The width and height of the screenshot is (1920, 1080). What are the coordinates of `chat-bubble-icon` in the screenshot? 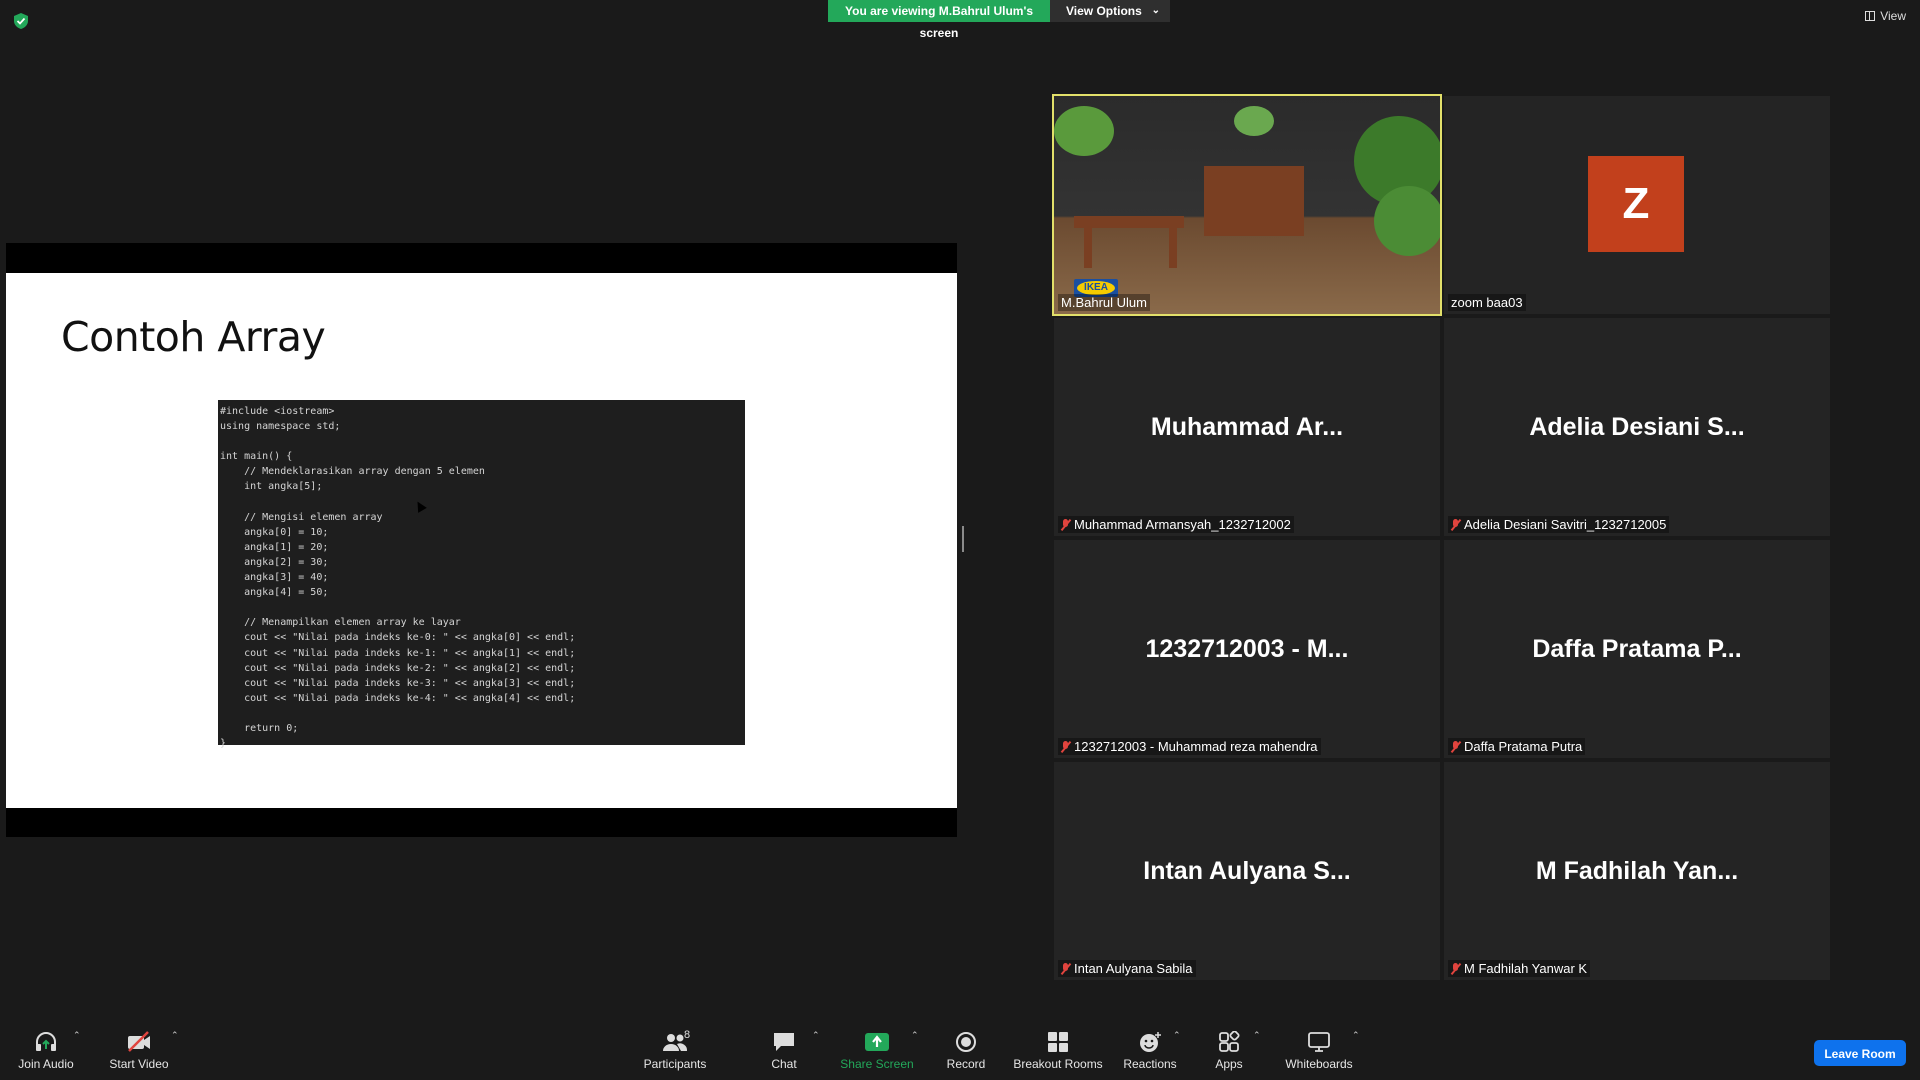 It's located at (784, 1042).